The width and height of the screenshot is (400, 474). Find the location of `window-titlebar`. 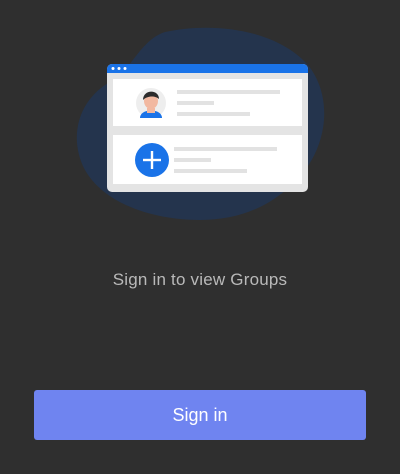

window-titlebar is located at coordinates (207, 68).